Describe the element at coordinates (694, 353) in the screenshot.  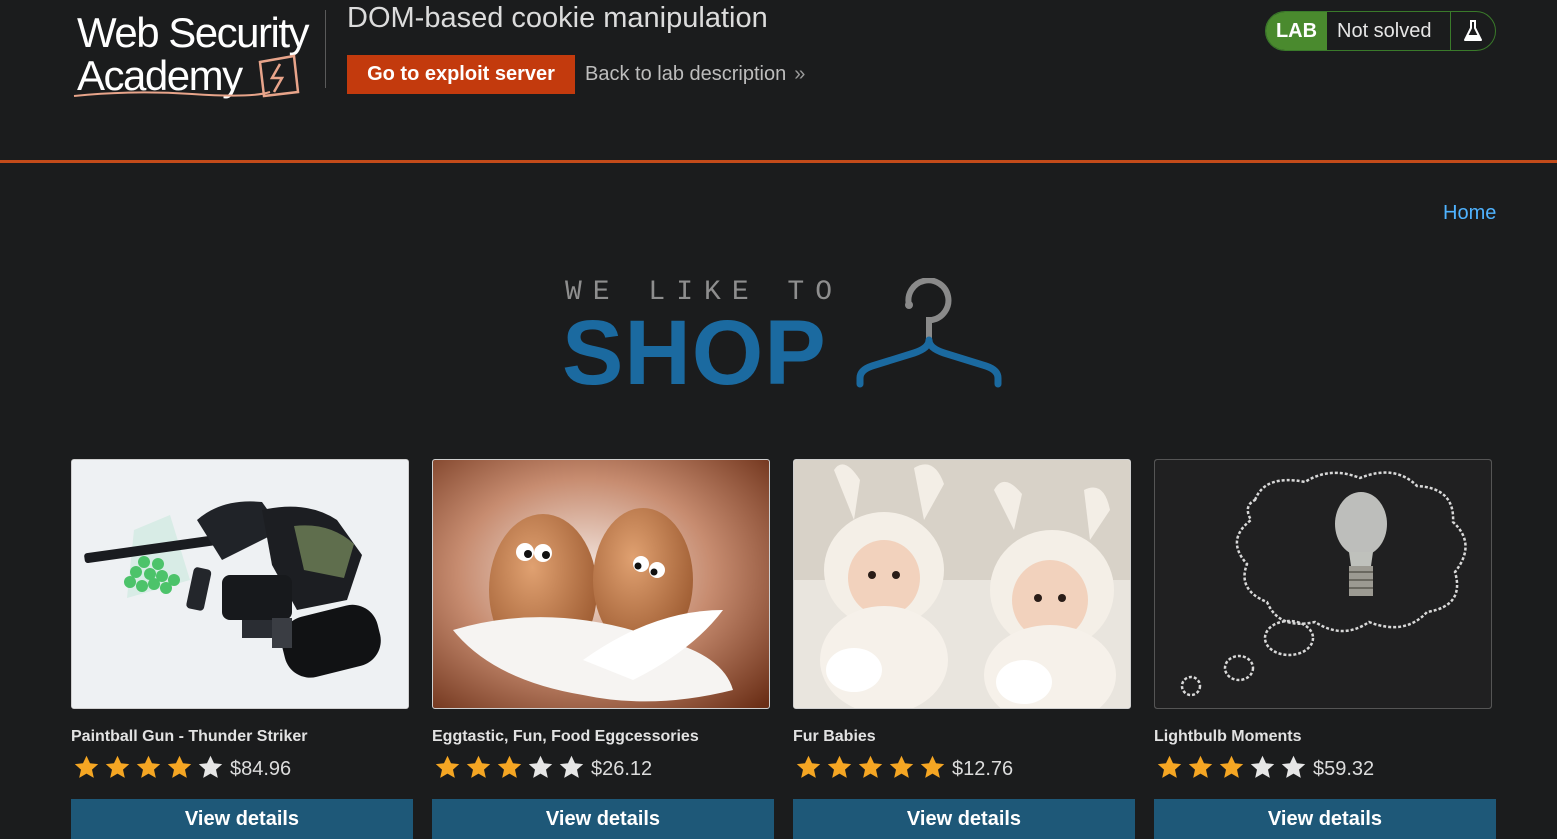
I see `banner-shop-title: SHOP` at that location.